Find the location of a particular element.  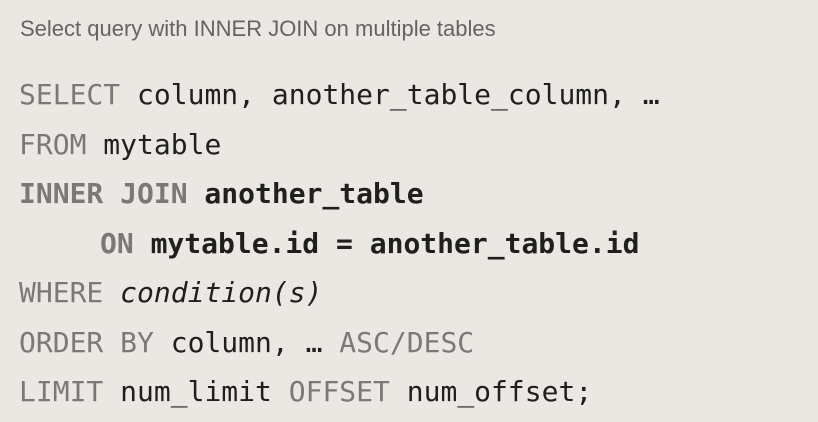

on-keyword: ON is located at coordinates (117, 243).